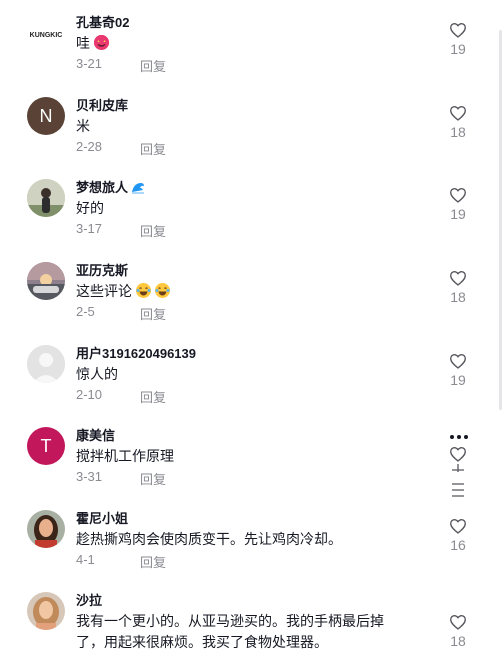  Describe the element at coordinates (89, 599) in the screenshot. I see `comment-username: 沙拉` at that location.